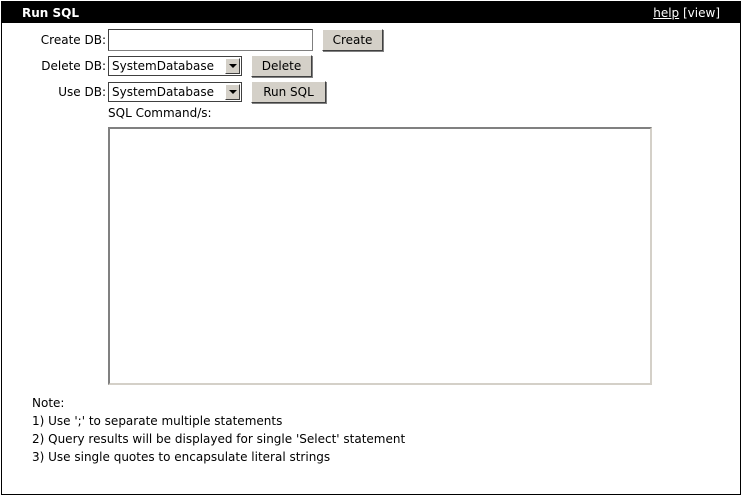 This screenshot has height=498, width=744. Describe the element at coordinates (288, 92) in the screenshot. I see `run-sql-button: Run SQL` at that location.